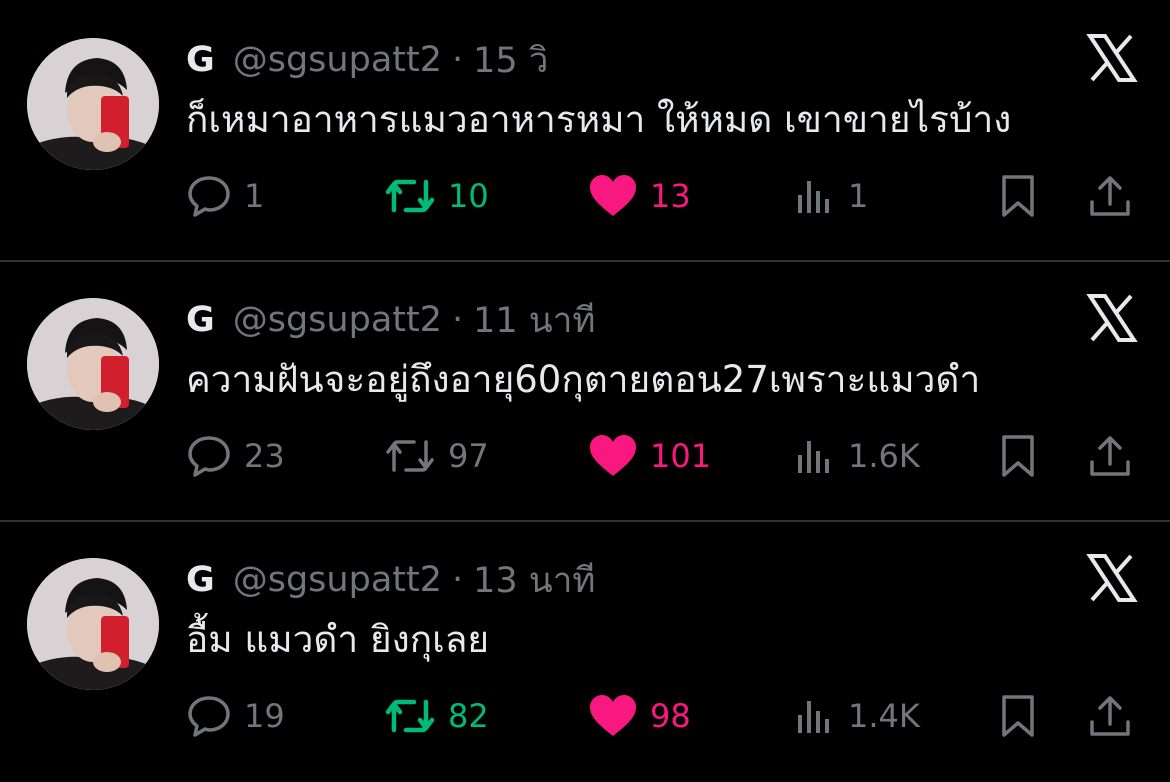 The width and height of the screenshot is (1170, 782). I want to click on tweet-header: G @sgsupatt2 · 15 วิ, so click(367, 60).